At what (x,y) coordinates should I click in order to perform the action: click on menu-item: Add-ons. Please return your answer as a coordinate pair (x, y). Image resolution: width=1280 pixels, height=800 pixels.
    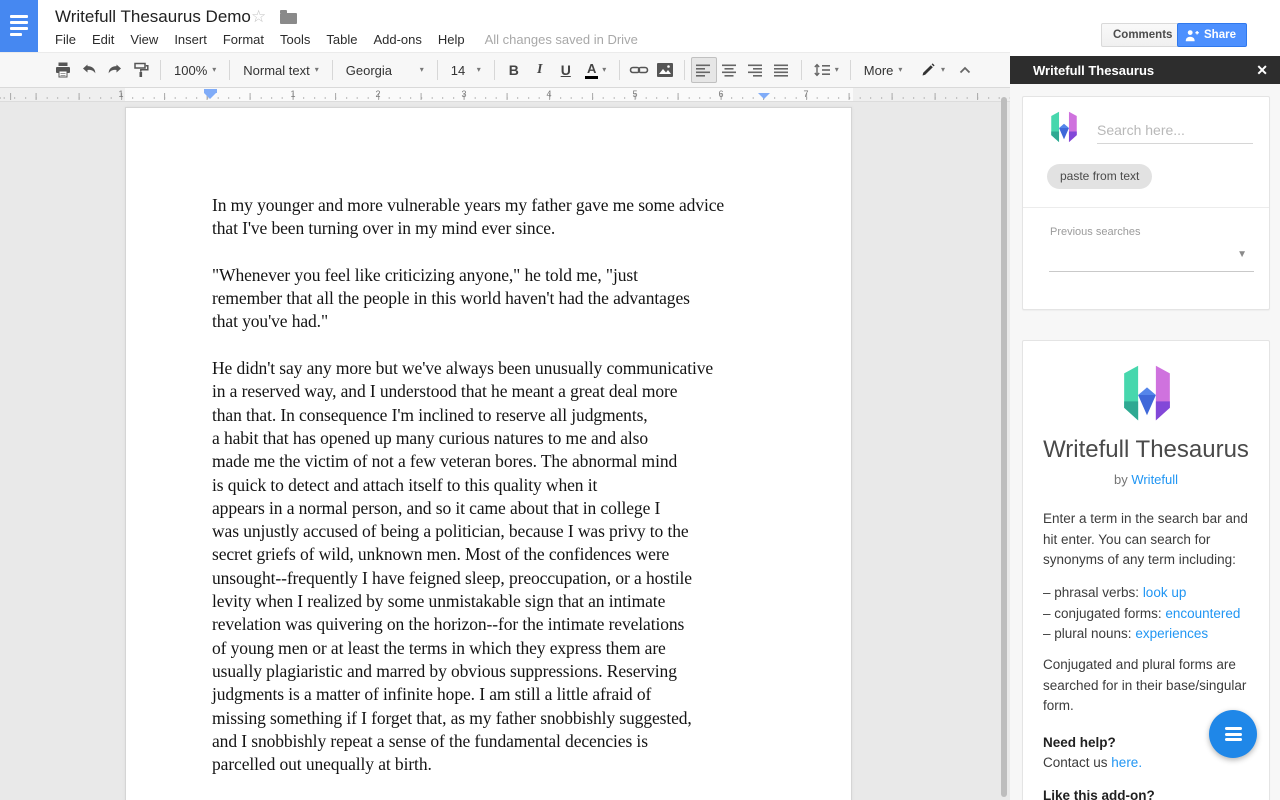
    Looking at the image, I should click on (397, 39).